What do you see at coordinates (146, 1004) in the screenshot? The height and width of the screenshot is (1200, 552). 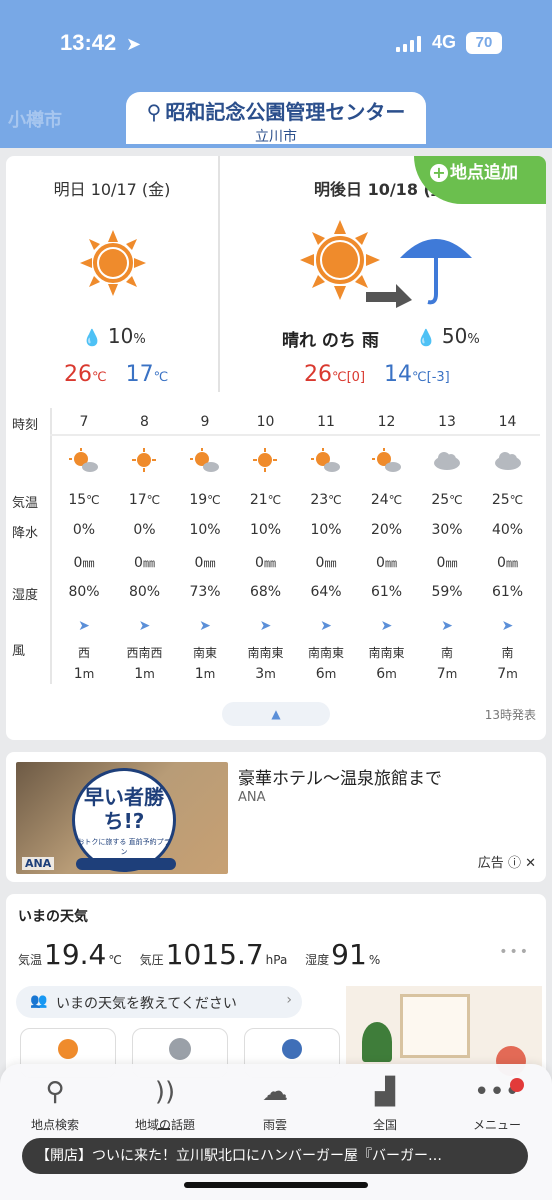 I see `report-weather-label: いまの天気を教えてください` at bounding box center [146, 1004].